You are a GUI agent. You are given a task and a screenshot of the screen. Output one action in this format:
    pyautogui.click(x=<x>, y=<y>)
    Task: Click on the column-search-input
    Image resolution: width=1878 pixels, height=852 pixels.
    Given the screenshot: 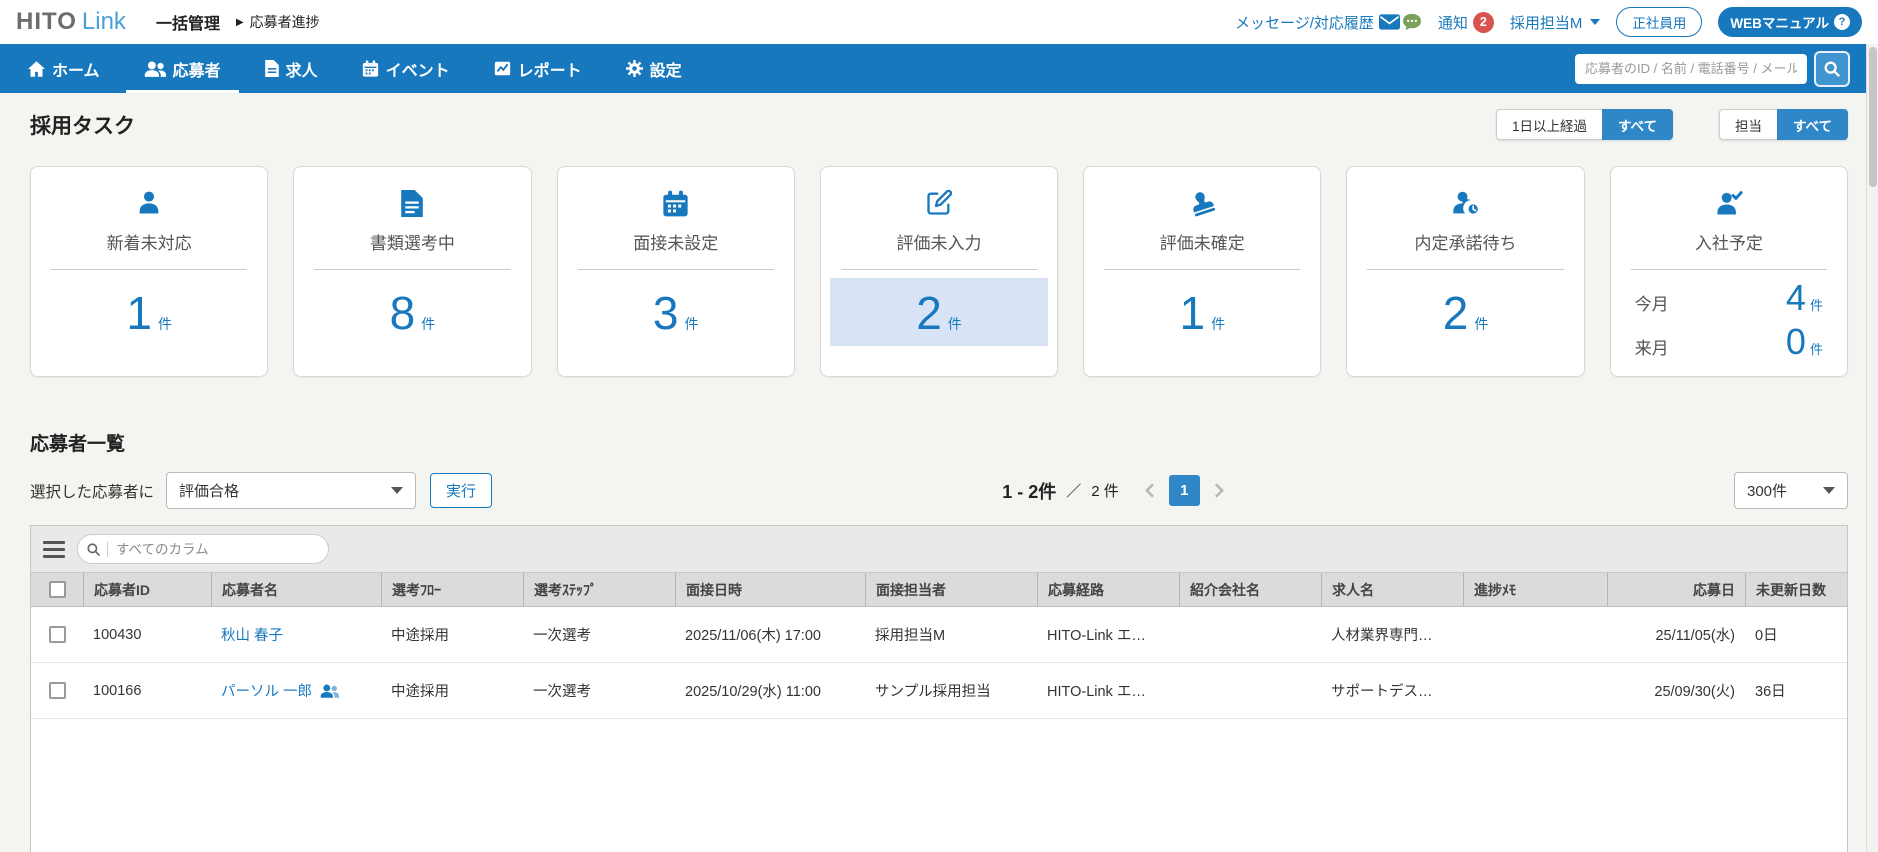 What is the action you would take?
    pyautogui.click(x=216, y=549)
    